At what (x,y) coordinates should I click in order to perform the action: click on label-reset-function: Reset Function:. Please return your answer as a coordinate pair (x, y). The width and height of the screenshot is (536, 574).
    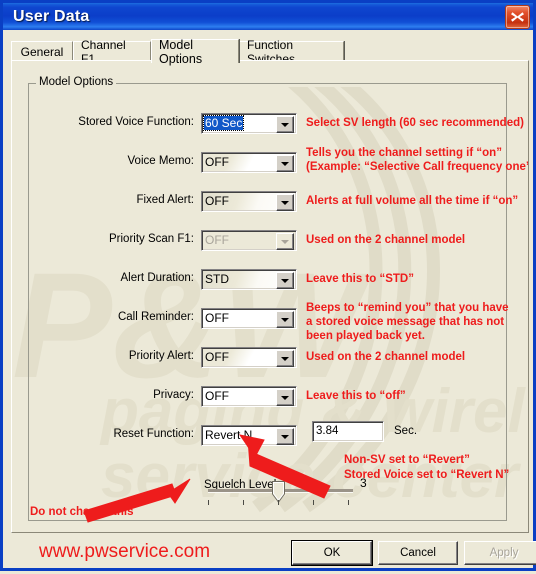
    Looking at the image, I should click on (153, 434).